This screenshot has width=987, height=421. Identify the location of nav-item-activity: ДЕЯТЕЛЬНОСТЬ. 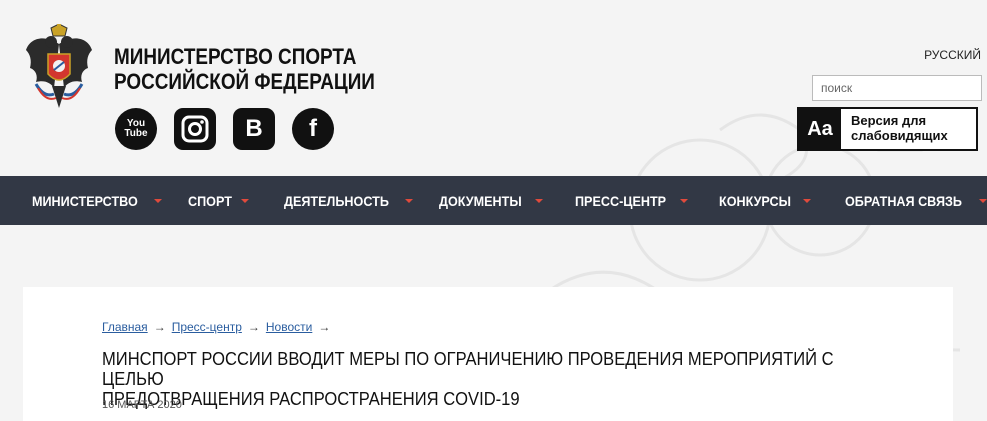
(348, 200).